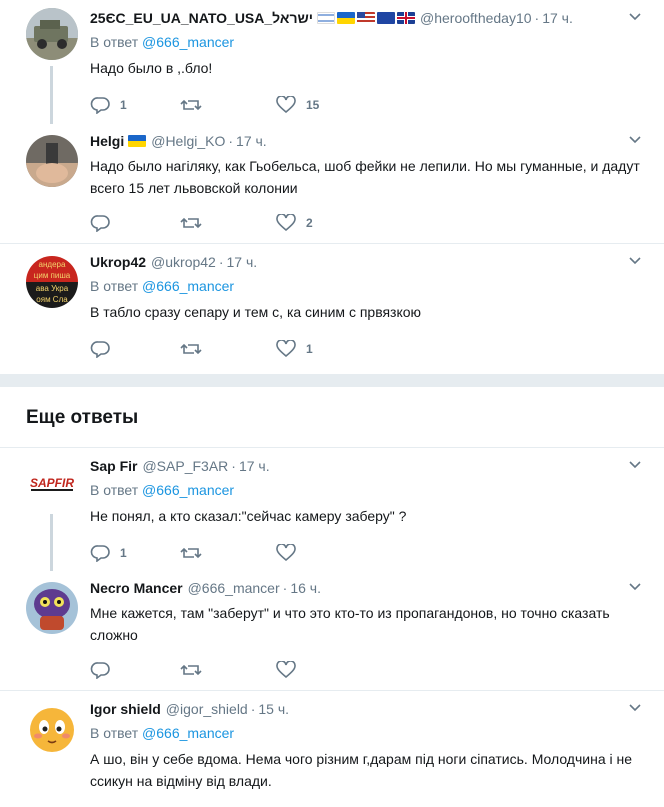 This screenshot has height=807, width=664. I want to click on avatar: андера цим пиша ава Укра оям Сла, so click(52, 282).